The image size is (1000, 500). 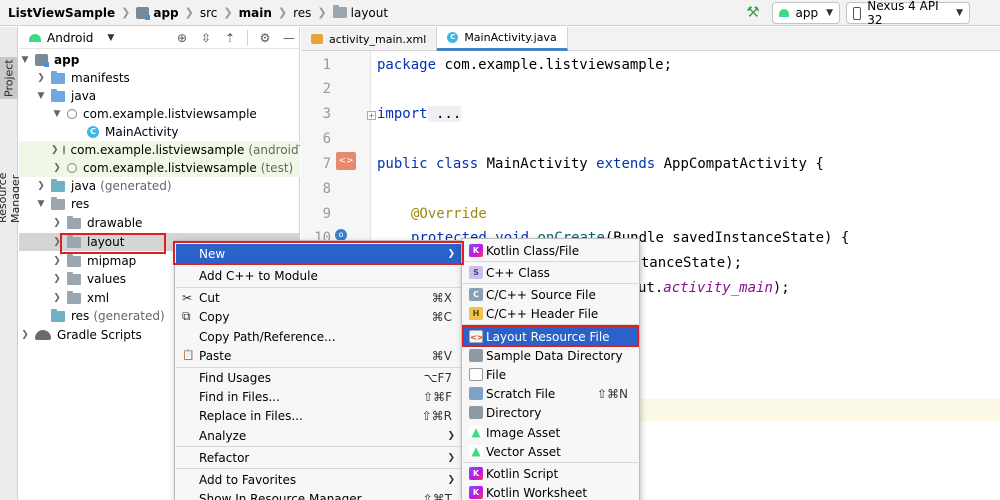 What do you see at coordinates (550, 451) in the screenshot?
I see `submenu-item-vector-asset: ▲ Vector Asset` at bounding box center [550, 451].